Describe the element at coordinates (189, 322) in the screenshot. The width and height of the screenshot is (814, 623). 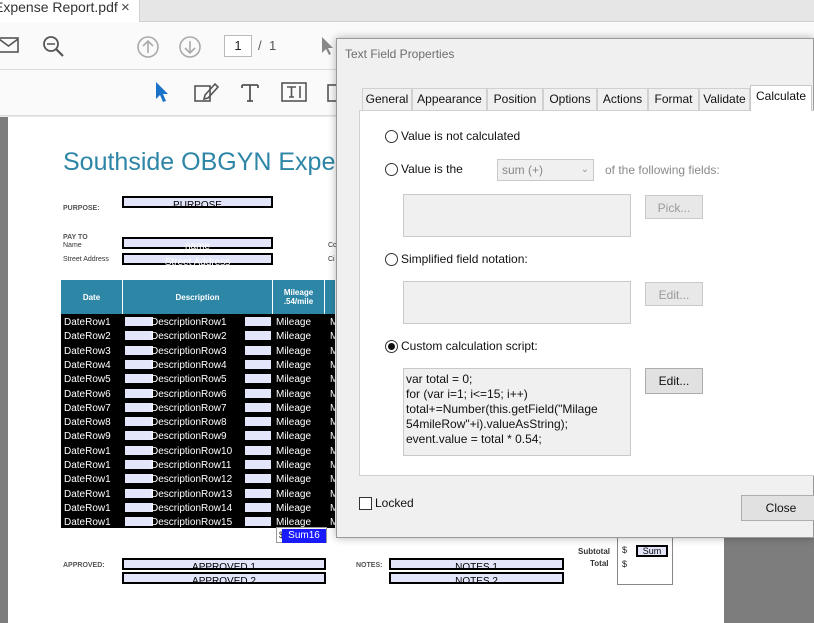
I see `table-cell-desc: DescriptionRow1` at that location.